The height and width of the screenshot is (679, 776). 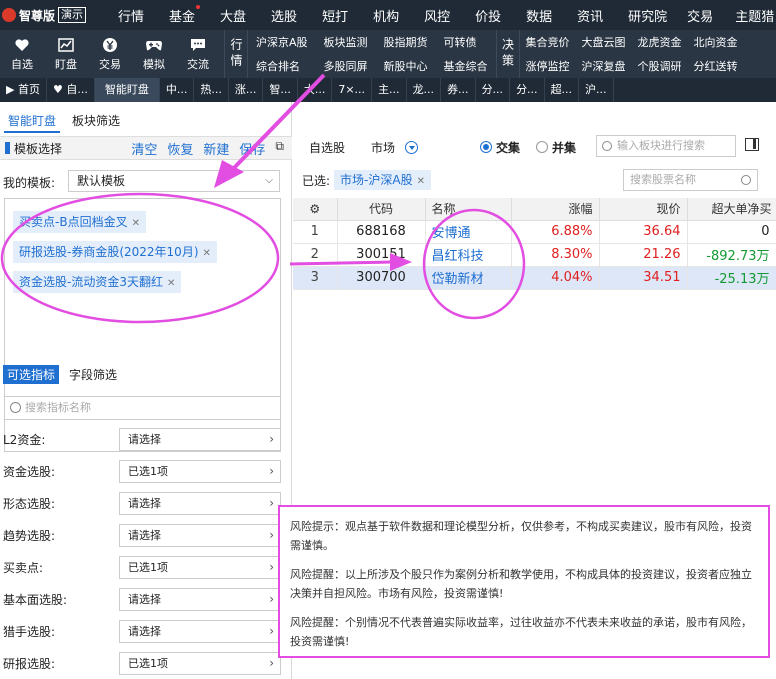 I want to click on restore-button: 恢复, so click(x=180, y=148).